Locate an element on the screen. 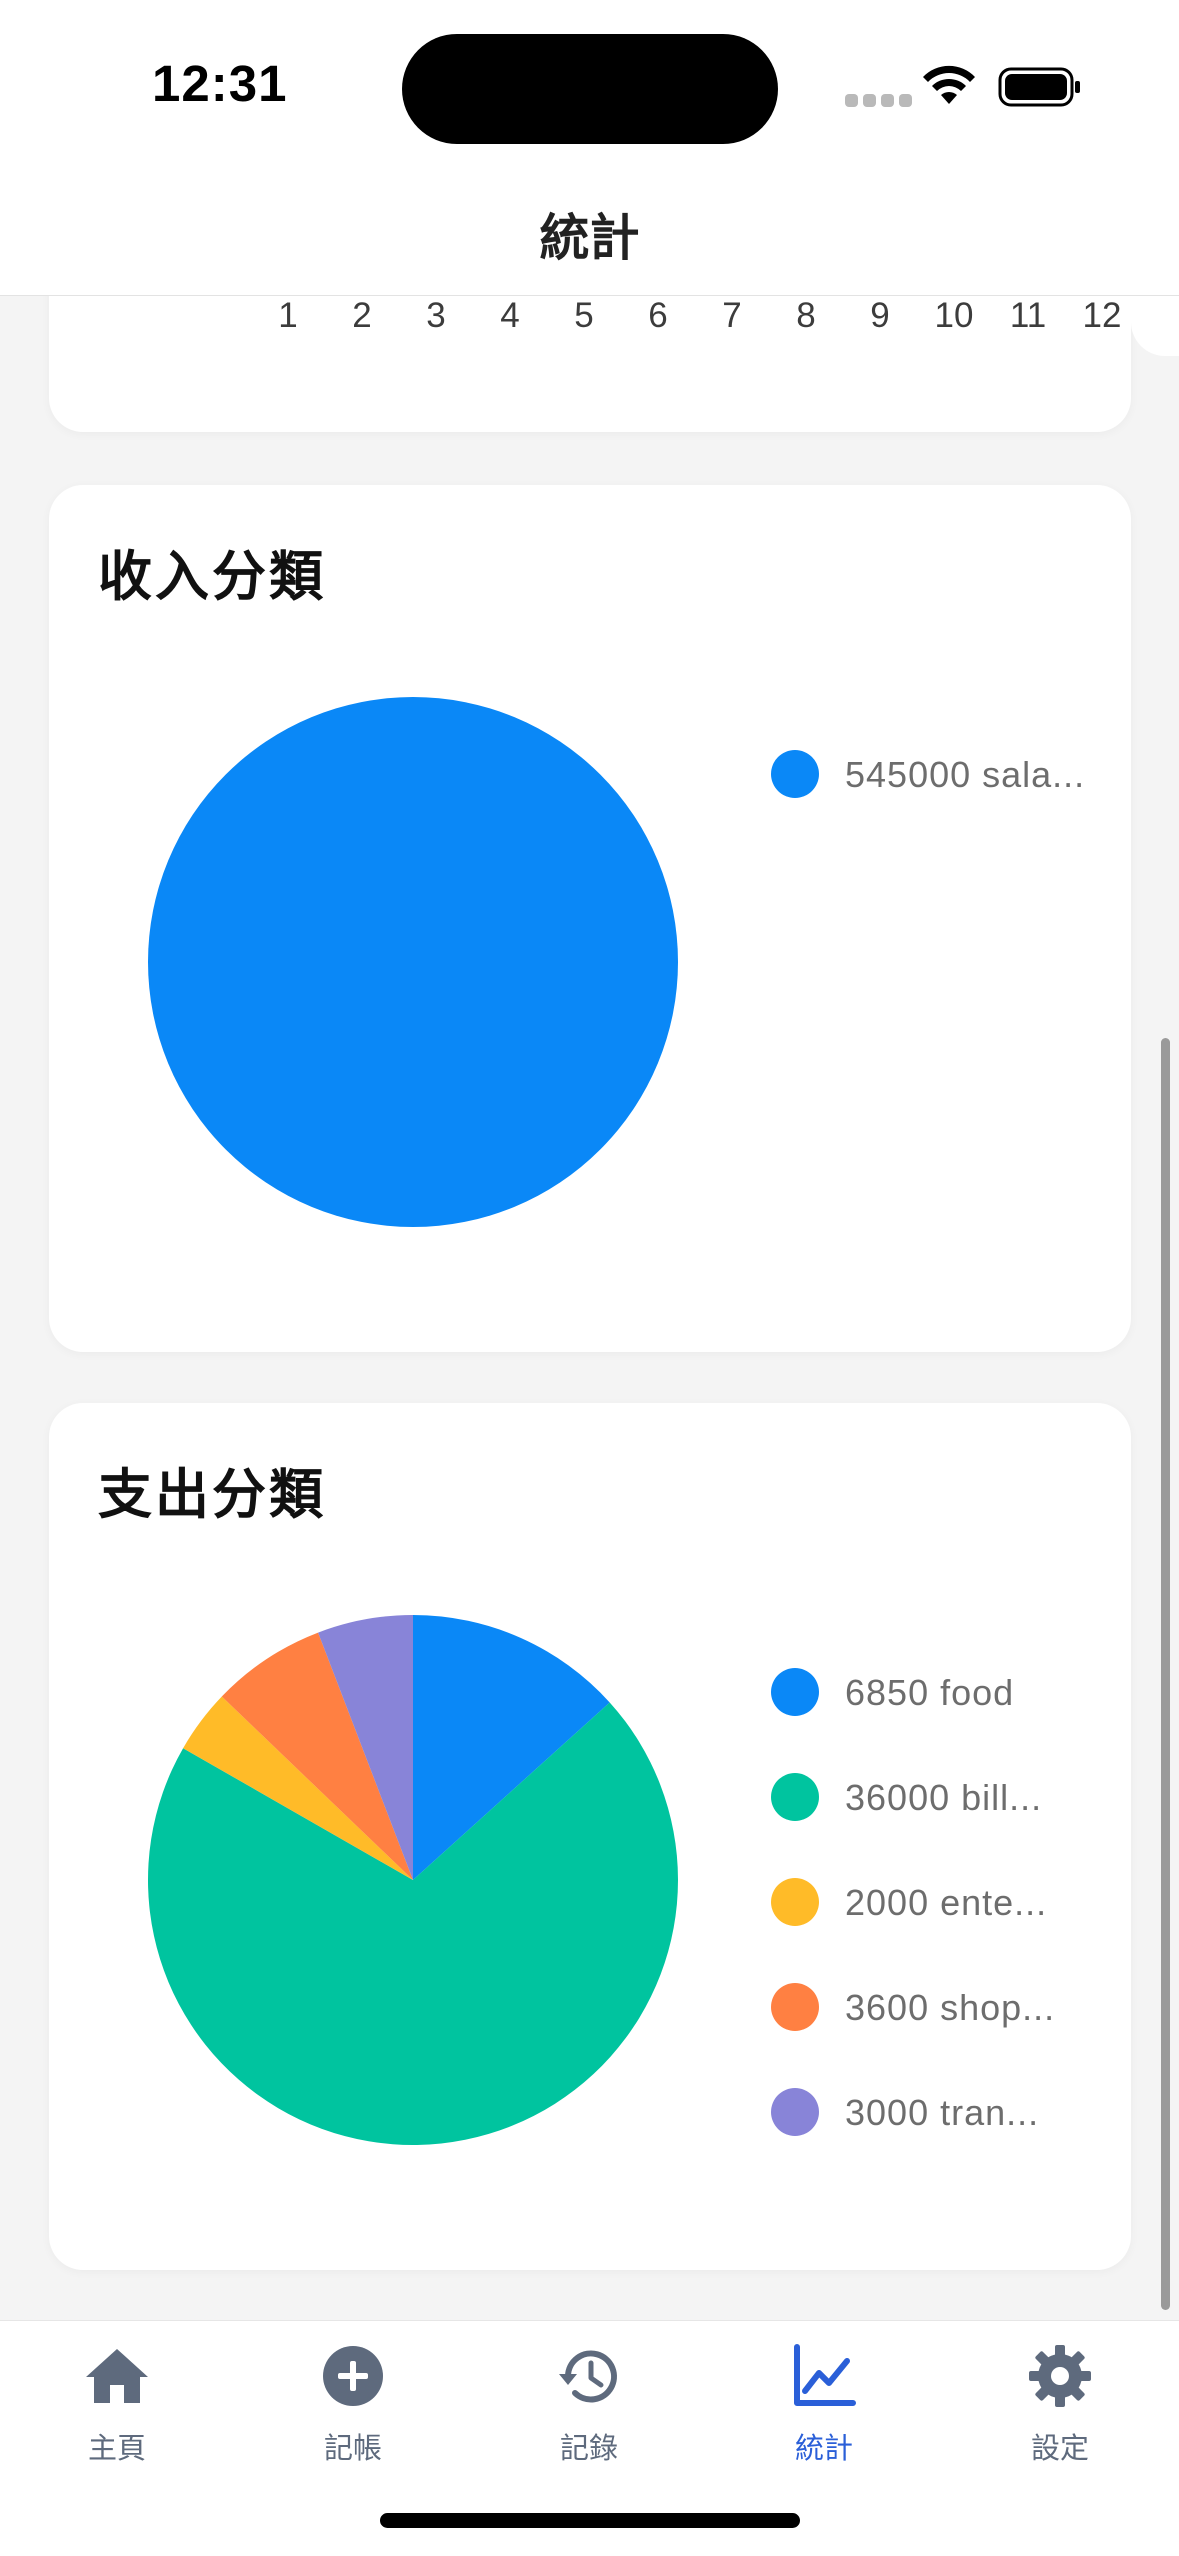  income-pie-chart is located at coordinates (413, 962).